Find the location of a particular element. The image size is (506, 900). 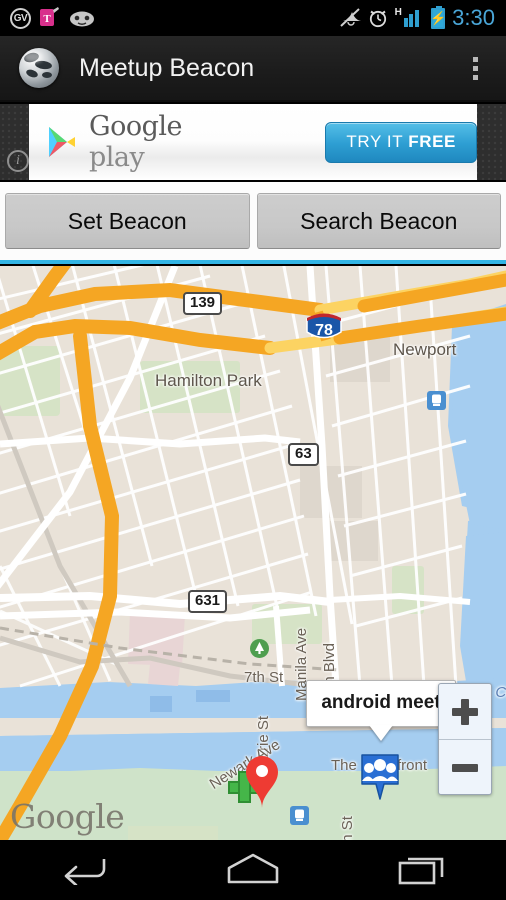

tmobile-icon: T is located at coordinates (50, 18).